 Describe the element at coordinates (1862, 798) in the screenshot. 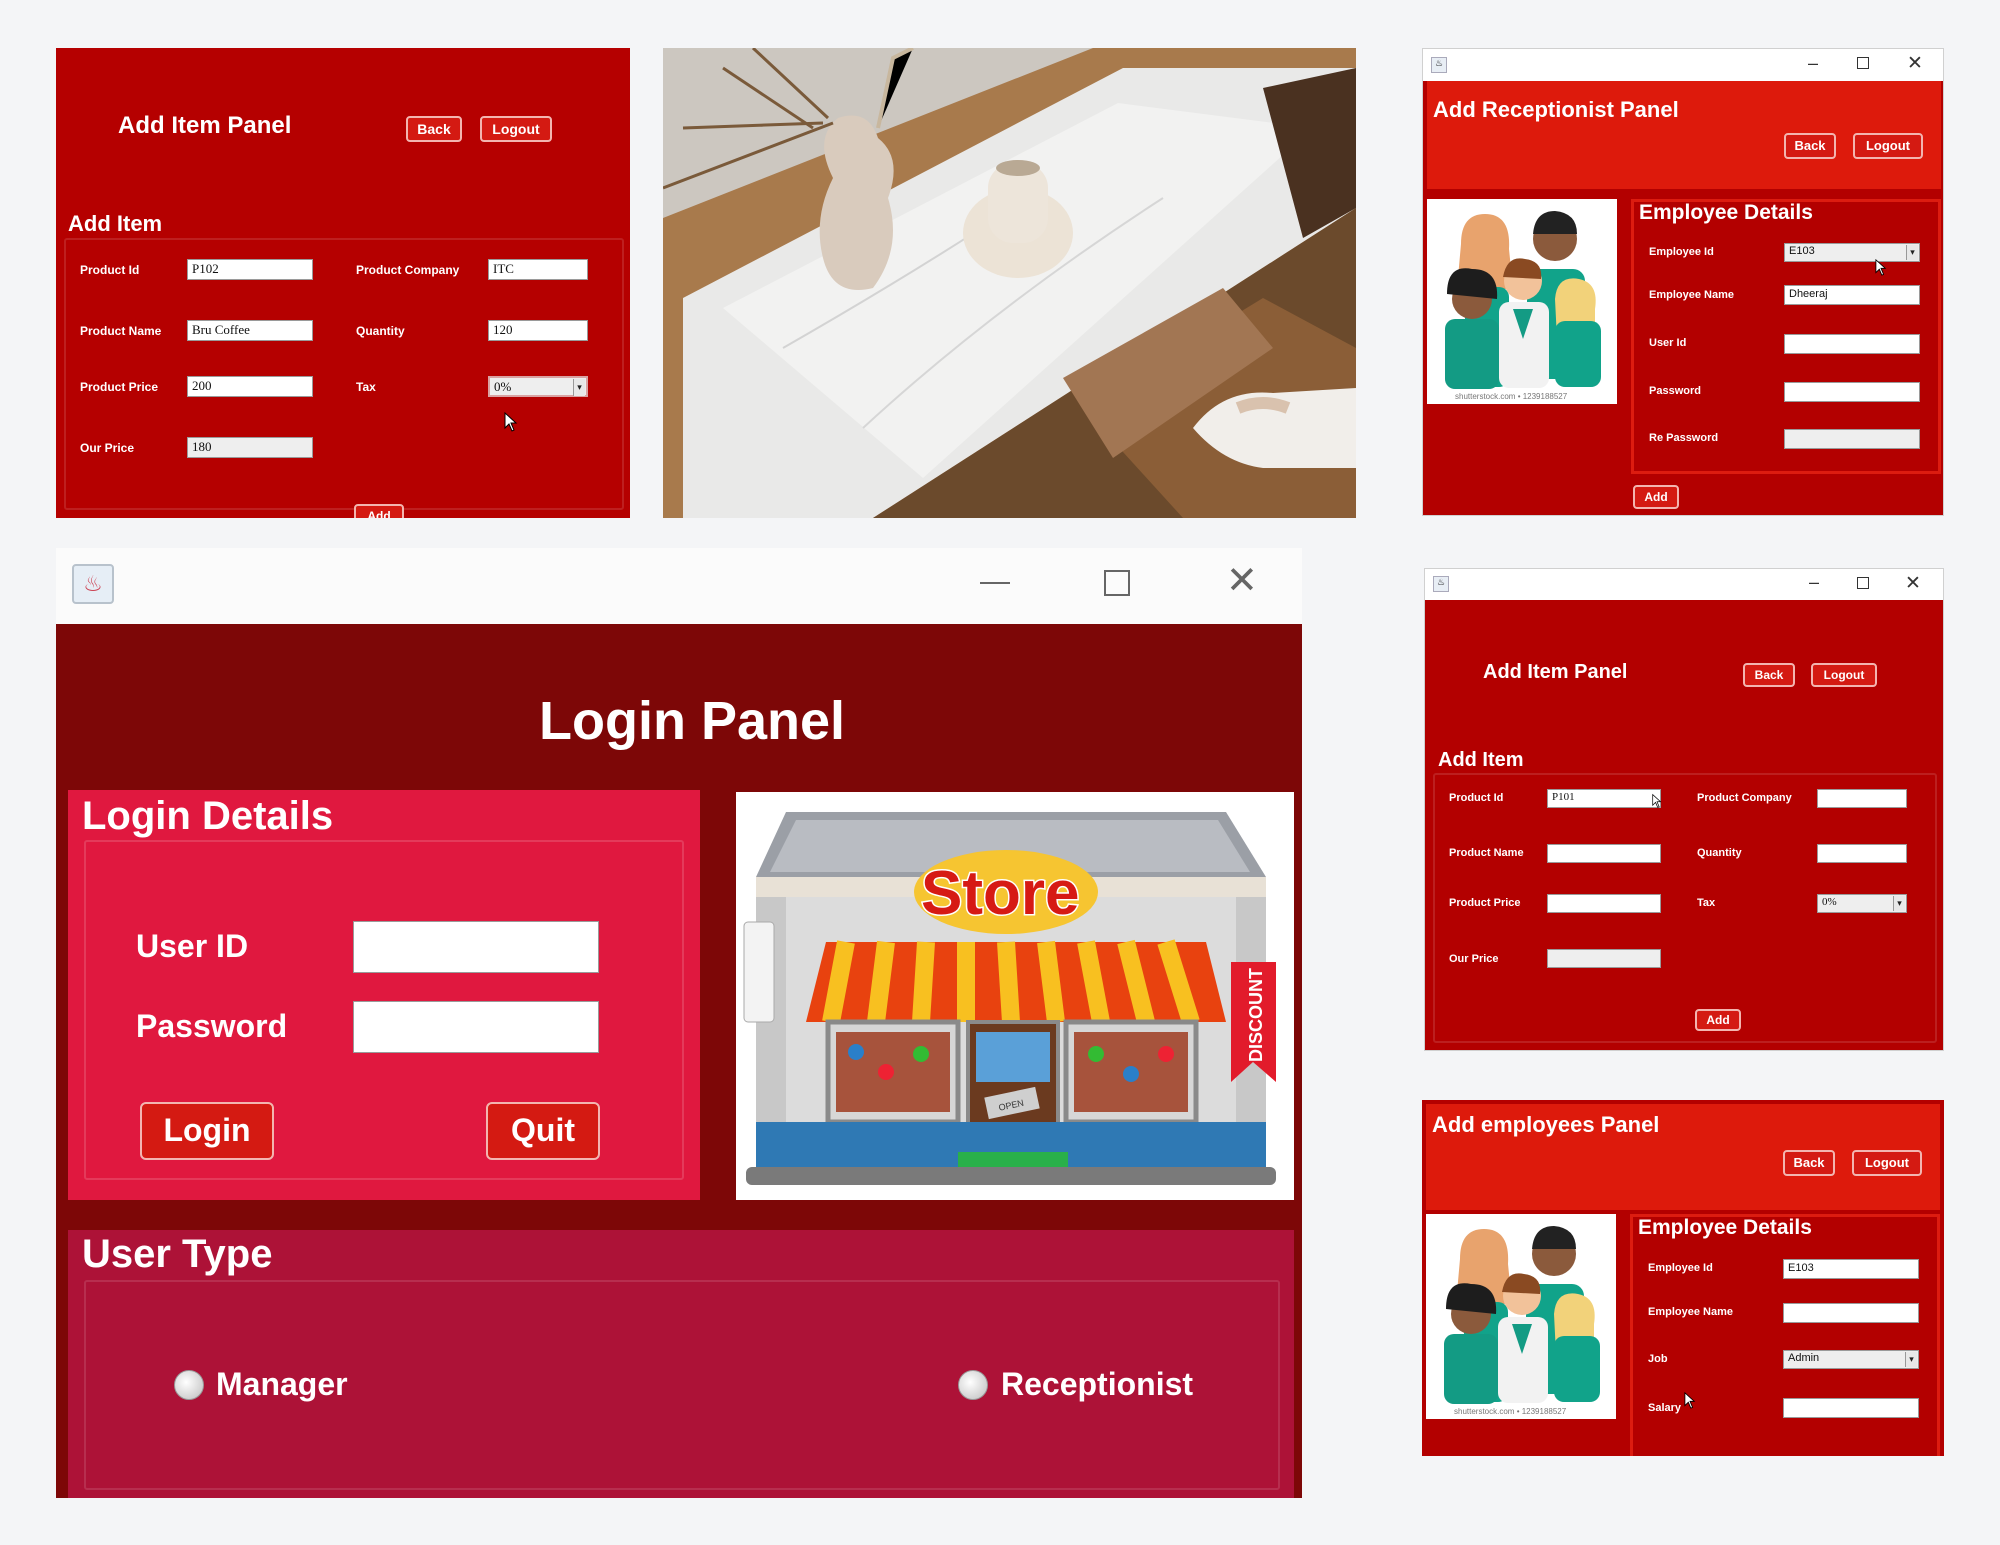

I see `product-company-field` at that location.